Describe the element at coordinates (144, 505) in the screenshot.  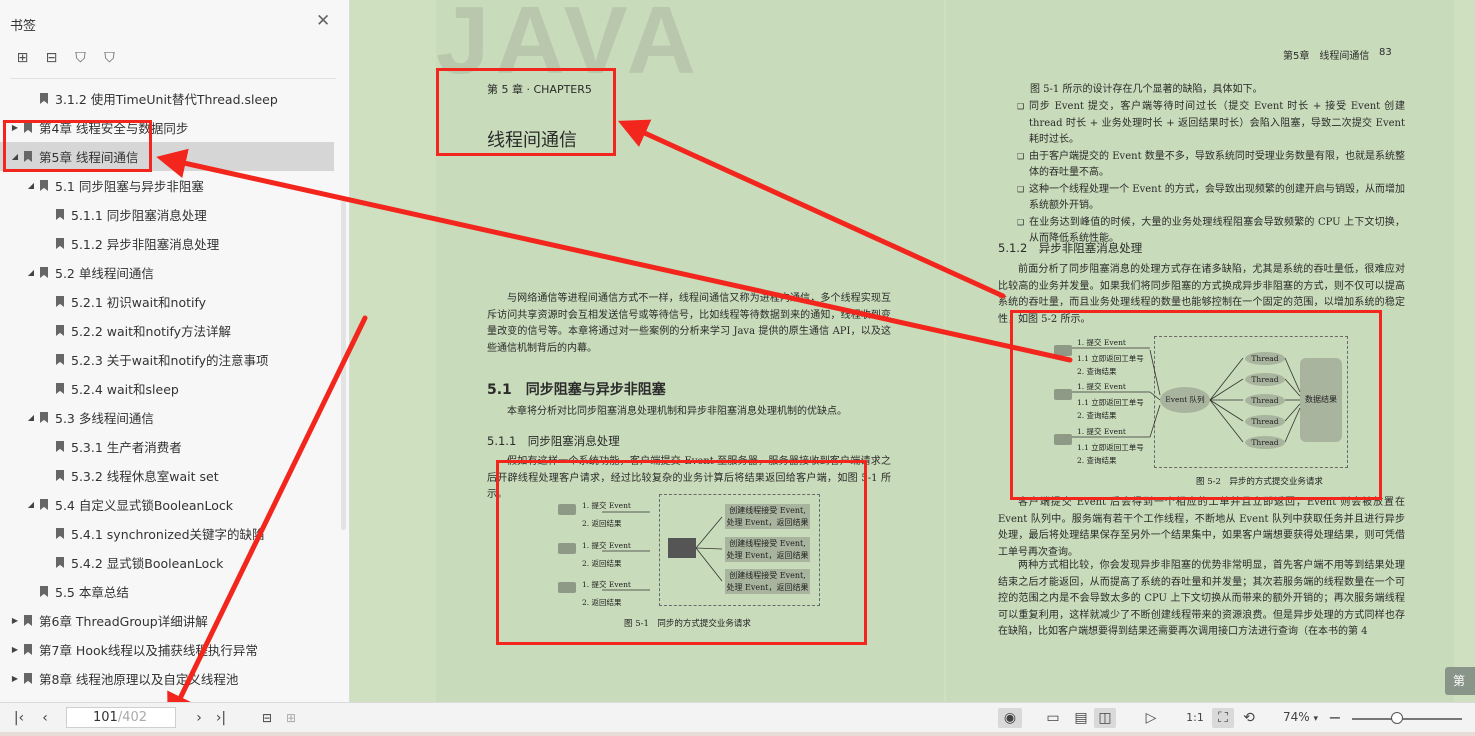
I see `bookmark-label: 5.4 自定义显式锁BooleanLock` at that location.